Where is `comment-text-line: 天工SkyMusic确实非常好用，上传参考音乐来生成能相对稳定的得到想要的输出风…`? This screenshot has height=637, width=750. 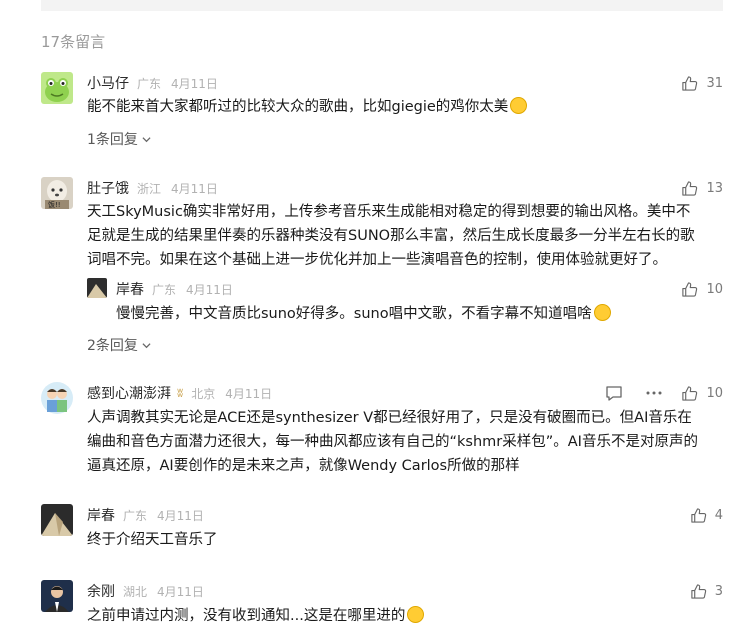 comment-text-line: 天工SkyMusic确实非常好用，上传参考音乐来生成能相对稳定的得到想要的输出风… is located at coordinates (389, 212).